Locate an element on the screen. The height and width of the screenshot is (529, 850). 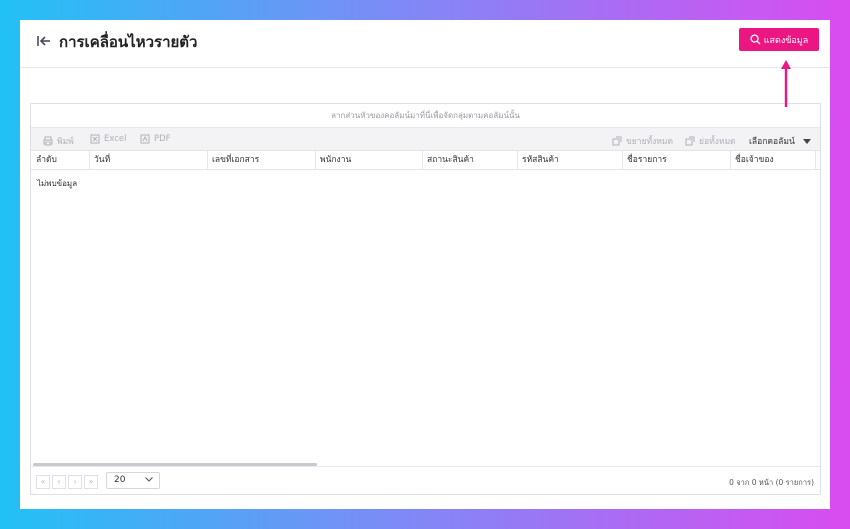
show-data-button: แสดงข้อมูล is located at coordinates (779, 39).